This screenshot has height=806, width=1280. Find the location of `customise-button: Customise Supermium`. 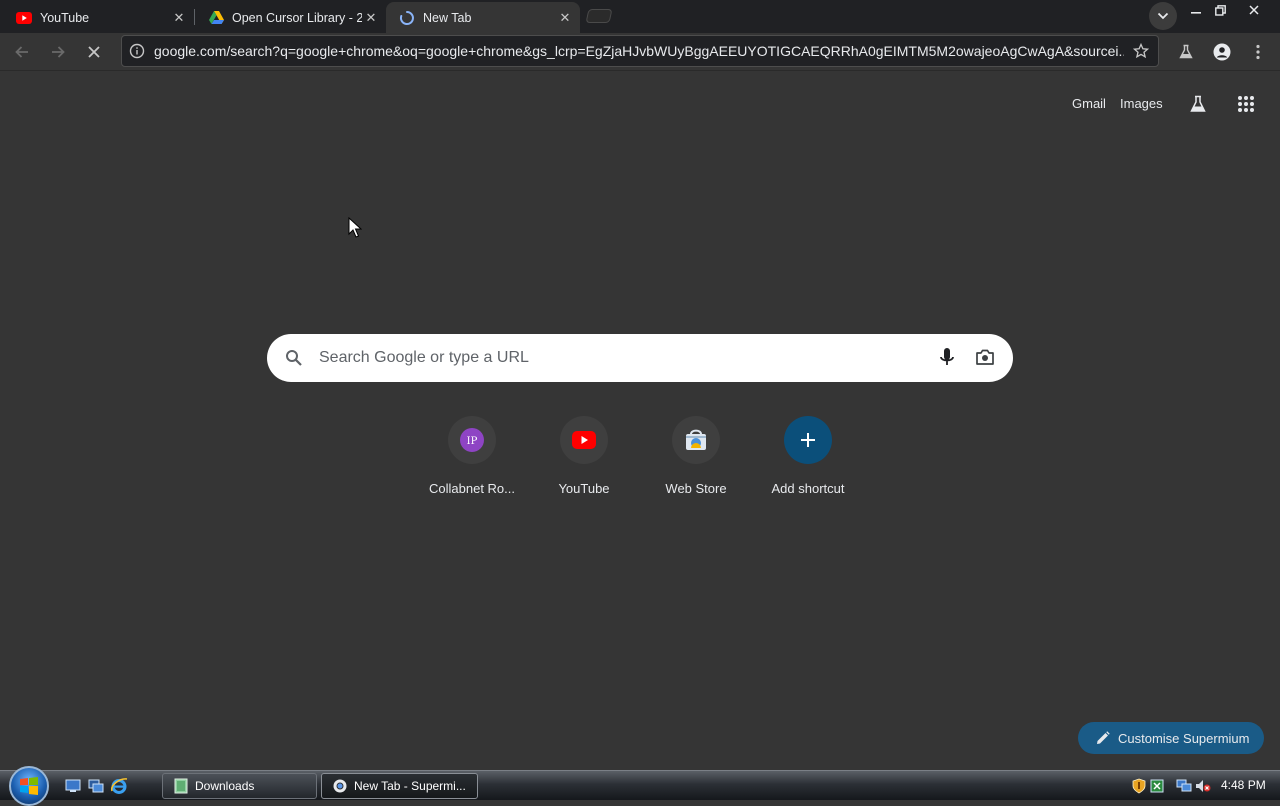

customise-button: Customise Supermium is located at coordinates (1171, 738).